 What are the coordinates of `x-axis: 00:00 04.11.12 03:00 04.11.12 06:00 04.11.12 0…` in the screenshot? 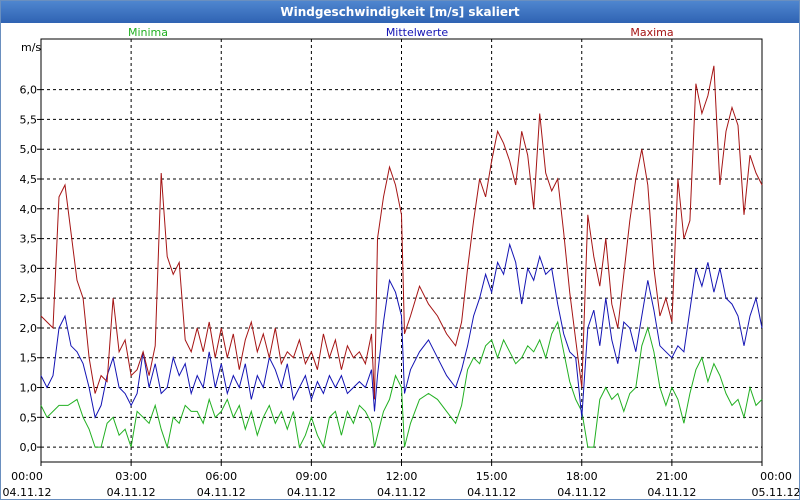 It's located at (401, 480).